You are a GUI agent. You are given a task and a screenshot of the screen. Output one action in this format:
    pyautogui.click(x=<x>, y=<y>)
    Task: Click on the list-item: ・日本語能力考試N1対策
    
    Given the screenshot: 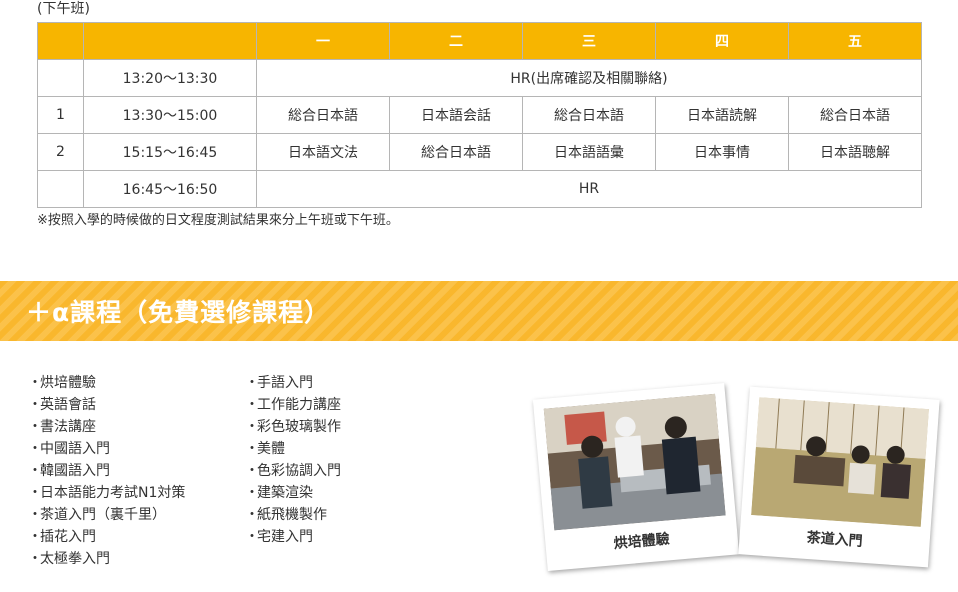 What is the action you would take?
    pyautogui.click(x=107, y=493)
    